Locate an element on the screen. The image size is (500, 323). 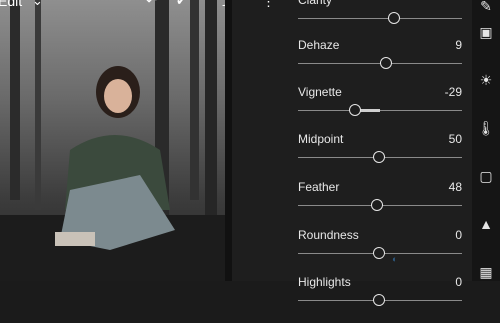
image-icon: ▣ is located at coordinates (486, 32).